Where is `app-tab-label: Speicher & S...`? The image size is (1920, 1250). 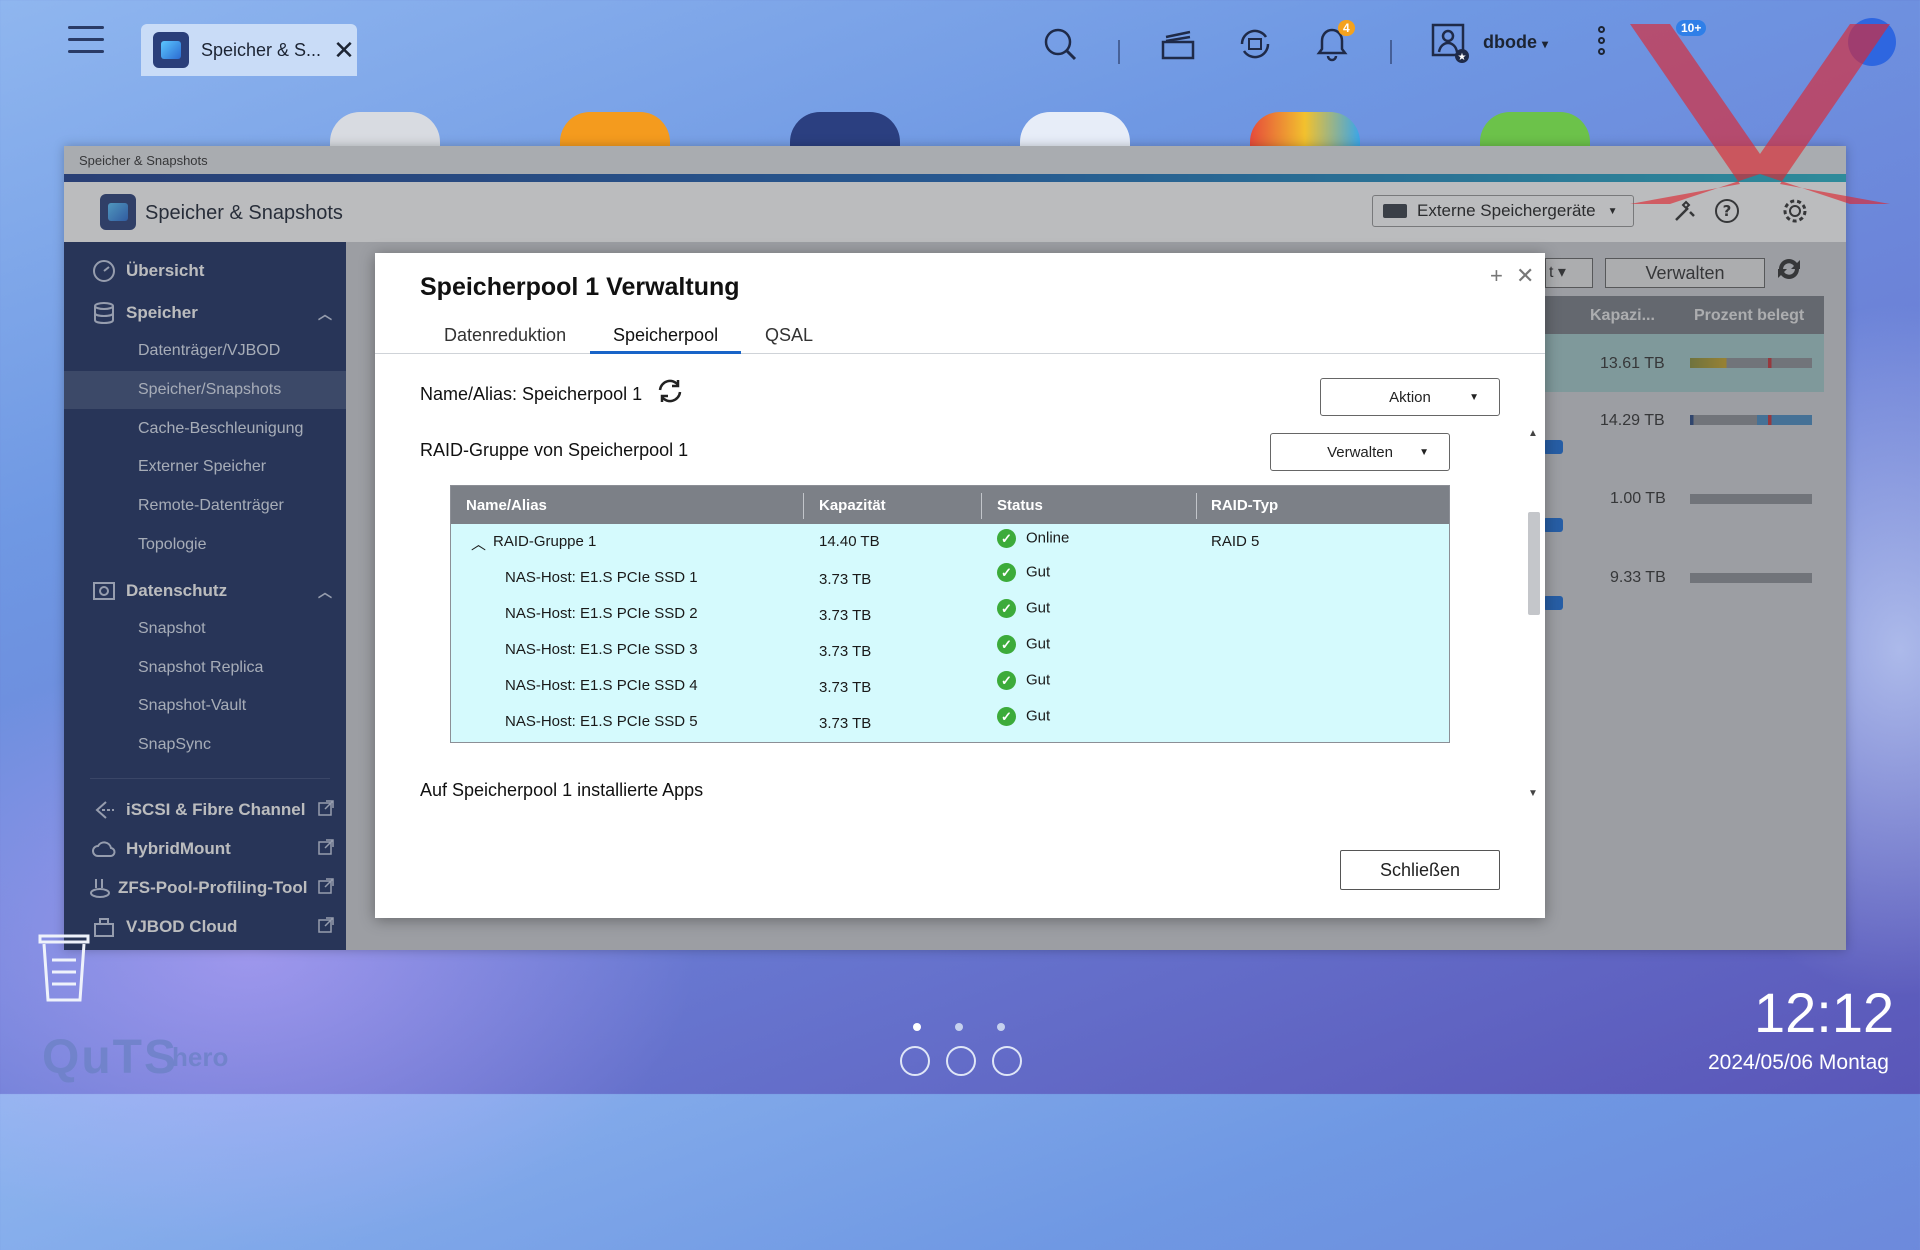
app-tab-label: Speicher & S... is located at coordinates (261, 49).